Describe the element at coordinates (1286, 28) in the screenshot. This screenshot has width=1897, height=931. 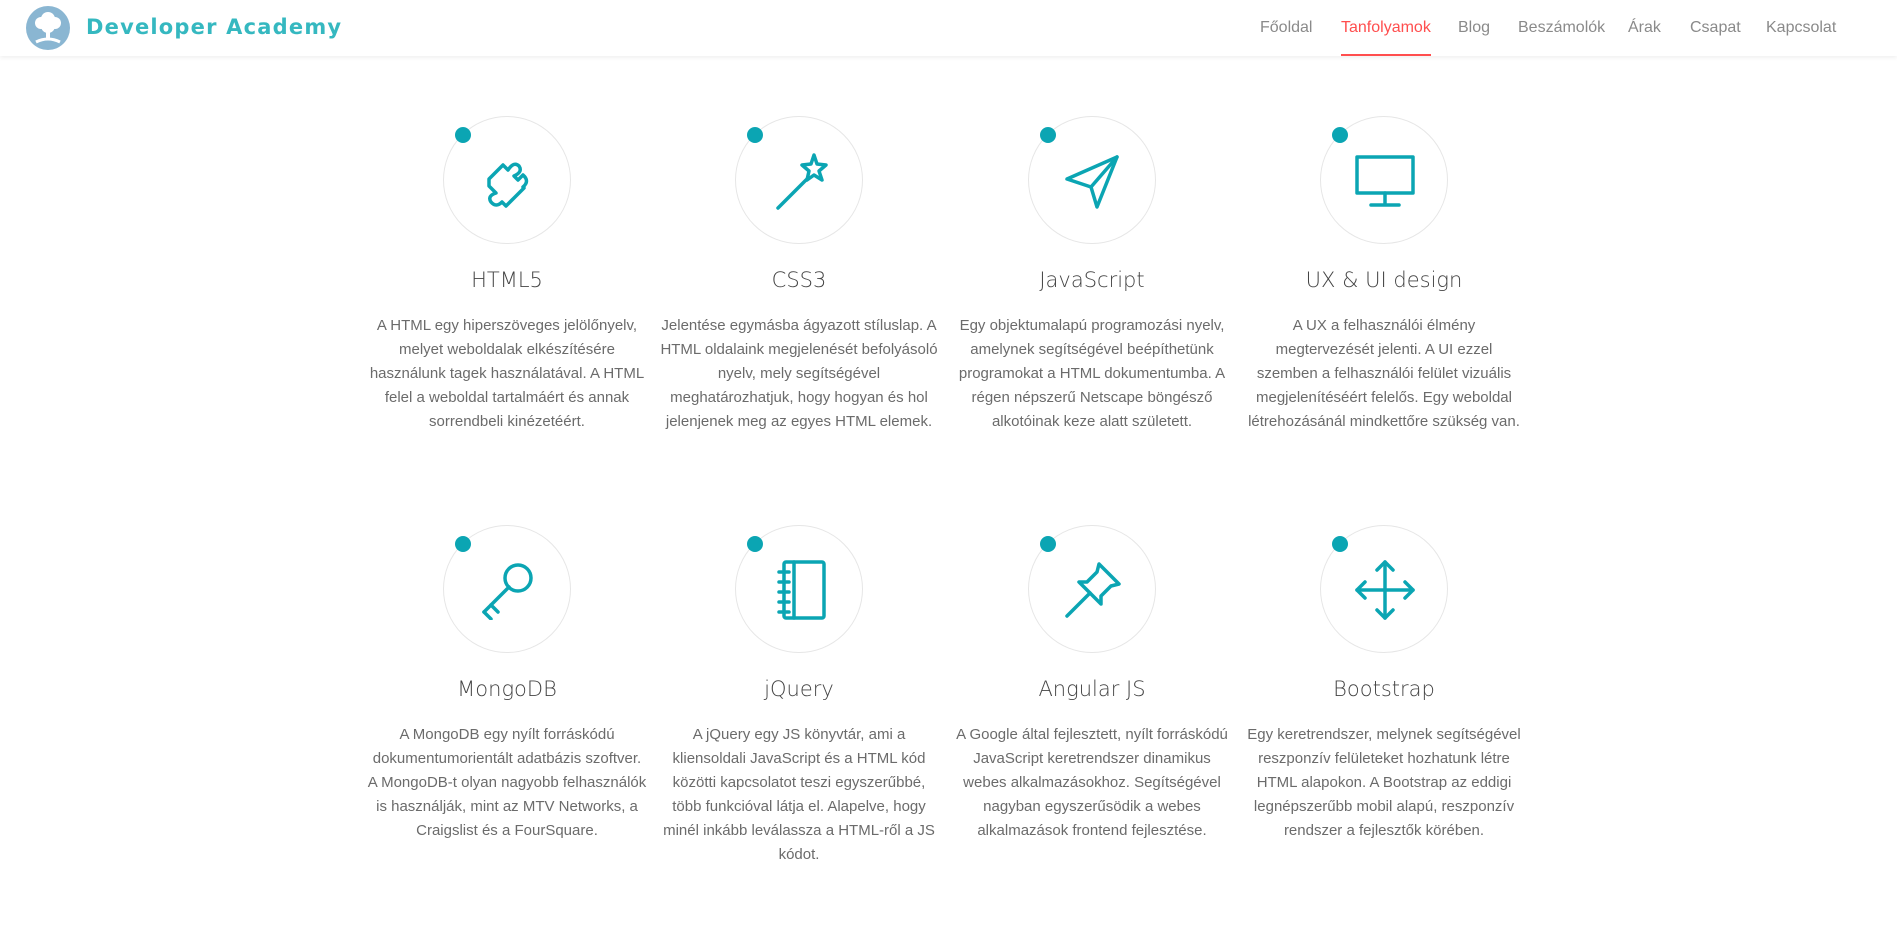
I see `nav-item-fooldal: Főoldal` at that location.